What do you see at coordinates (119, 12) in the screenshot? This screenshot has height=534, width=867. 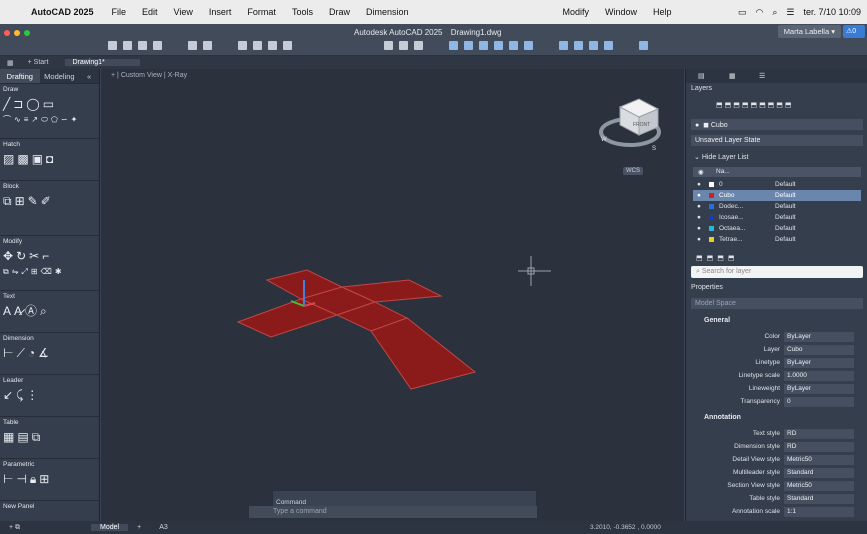 I see `menu-file: File` at bounding box center [119, 12].